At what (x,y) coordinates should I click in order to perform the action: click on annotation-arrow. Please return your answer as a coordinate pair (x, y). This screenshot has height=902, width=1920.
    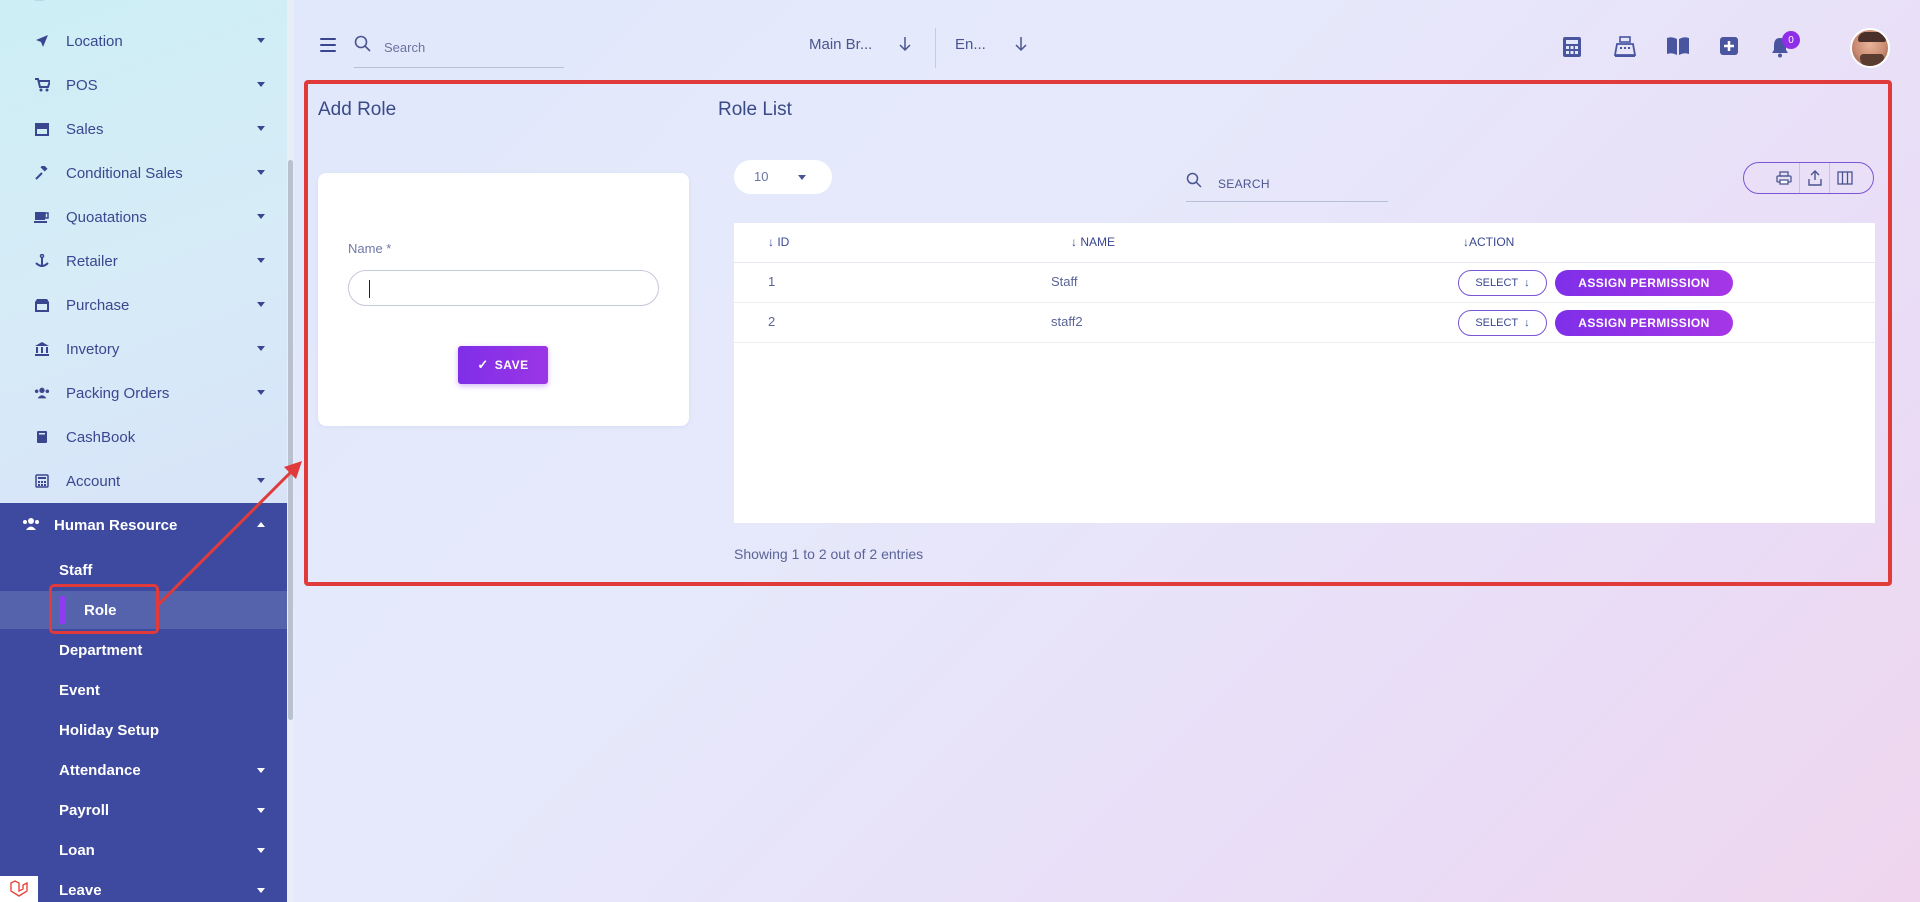
    Looking at the image, I should click on (228, 535).